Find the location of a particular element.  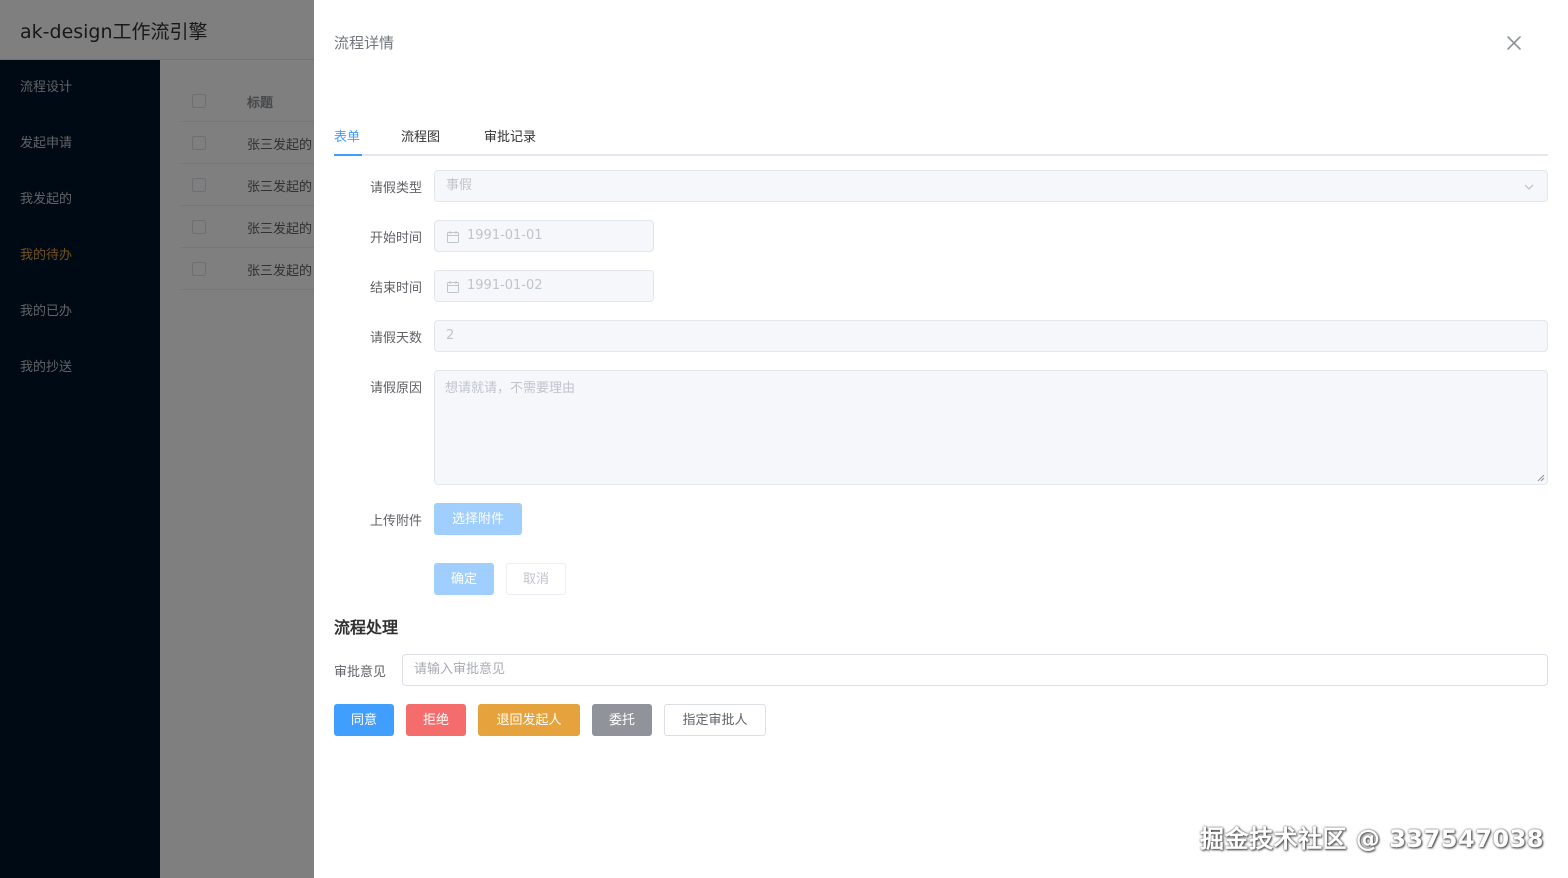

tab-approval-record: 审批记录 is located at coordinates (510, 135).